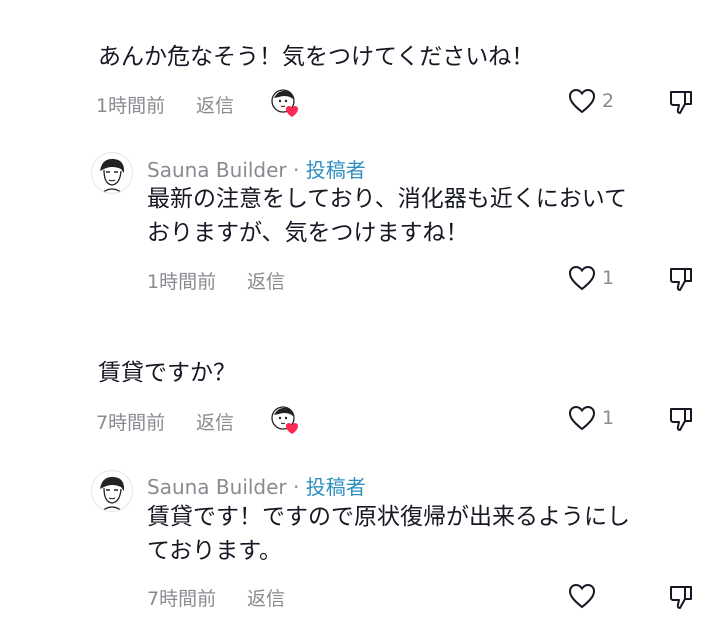 This screenshot has height=623, width=720. What do you see at coordinates (308, 233) in the screenshot?
I see `reply-text-line-2: おりますが、気をつけますね！` at bounding box center [308, 233].